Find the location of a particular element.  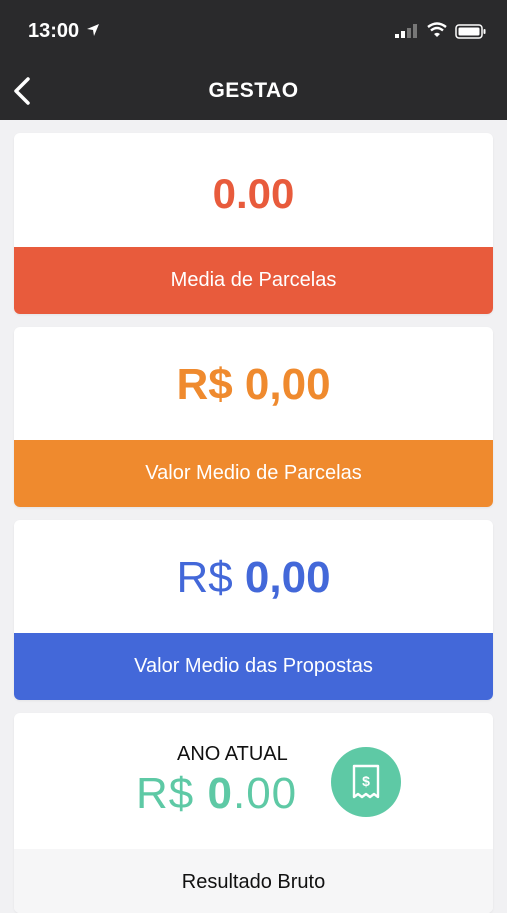

media-parcelas-label: Media de Parcelas is located at coordinates (253, 280).